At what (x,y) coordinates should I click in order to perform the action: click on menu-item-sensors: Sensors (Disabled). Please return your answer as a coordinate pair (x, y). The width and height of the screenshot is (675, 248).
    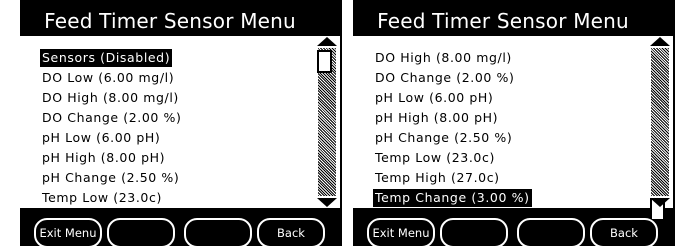
    Looking at the image, I should click on (112, 59).